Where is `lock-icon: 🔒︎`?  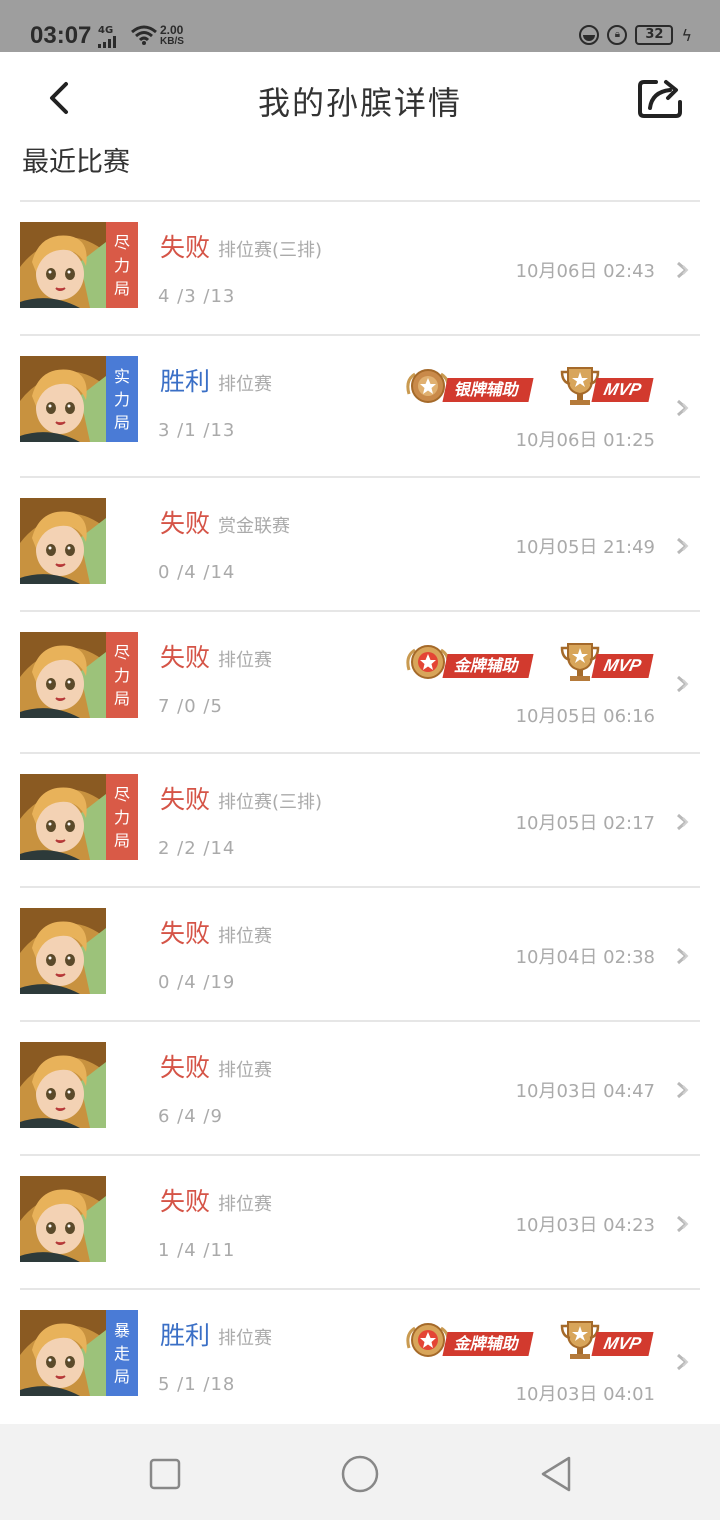 lock-icon: 🔒︎ is located at coordinates (617, 35).